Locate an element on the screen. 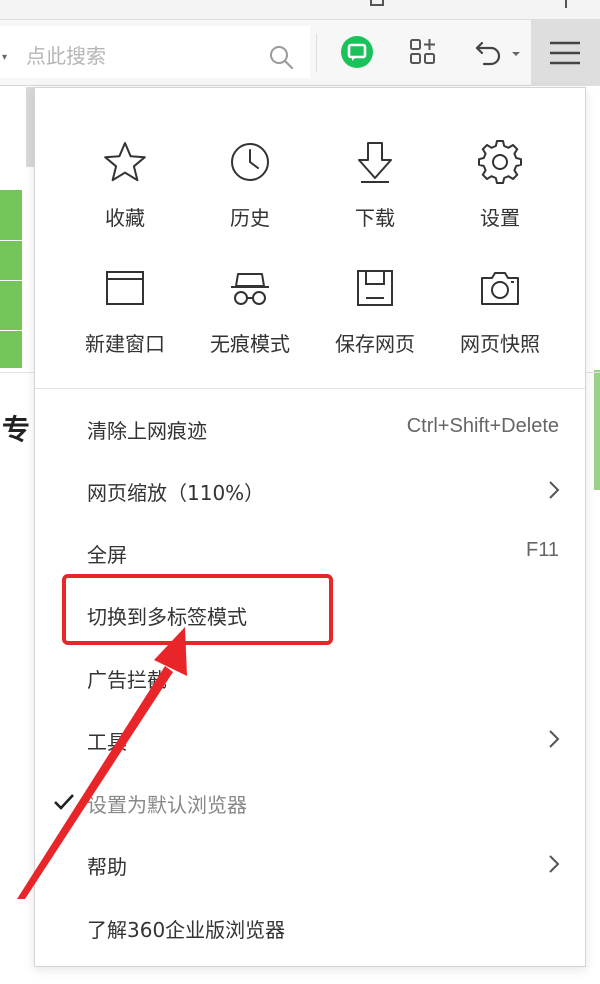 Image resolution: width=600 pixels, height=984 pixels. page-green-panel is located at coordinates (11, 279).